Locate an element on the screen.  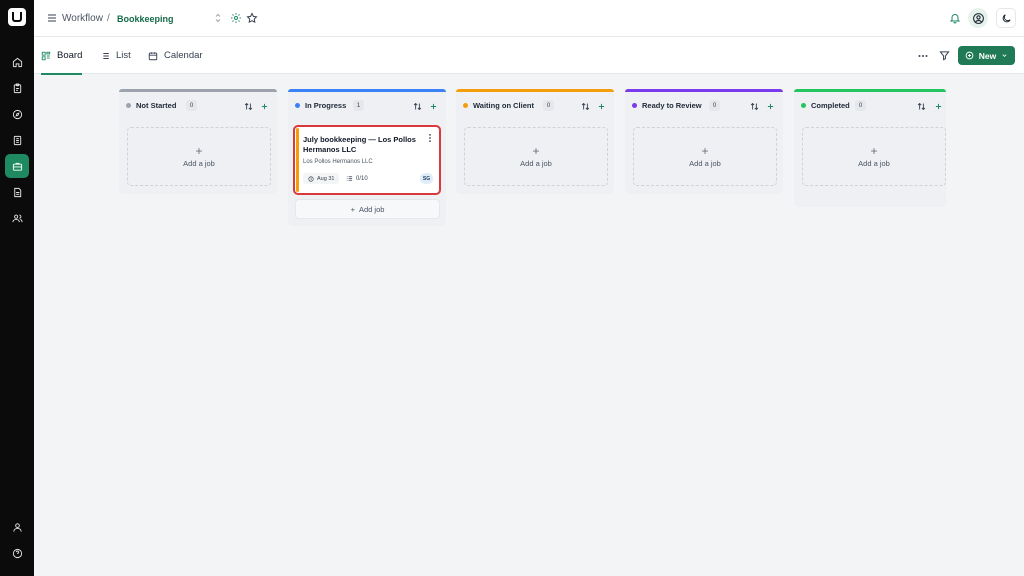
briefcase-icon is located at coordinates (17, 166).